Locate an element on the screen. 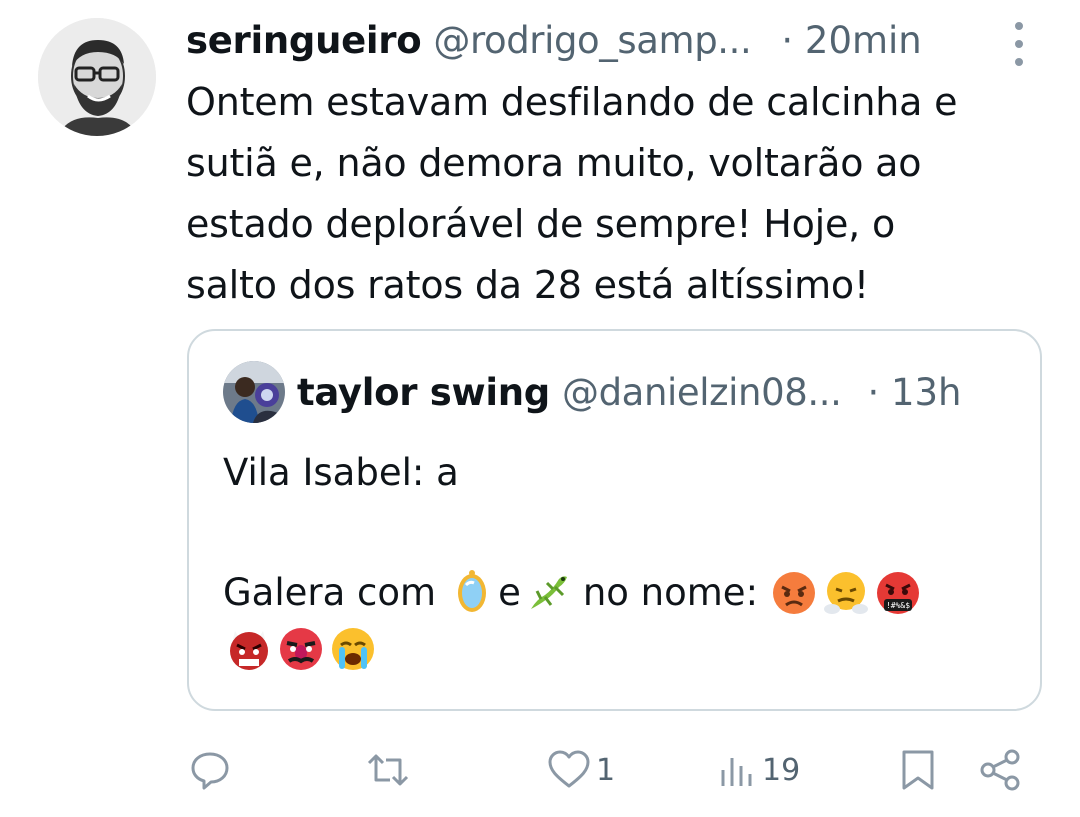 This screenshot has height=817, width=1080. reply-button is located at coordinates (212, 770).